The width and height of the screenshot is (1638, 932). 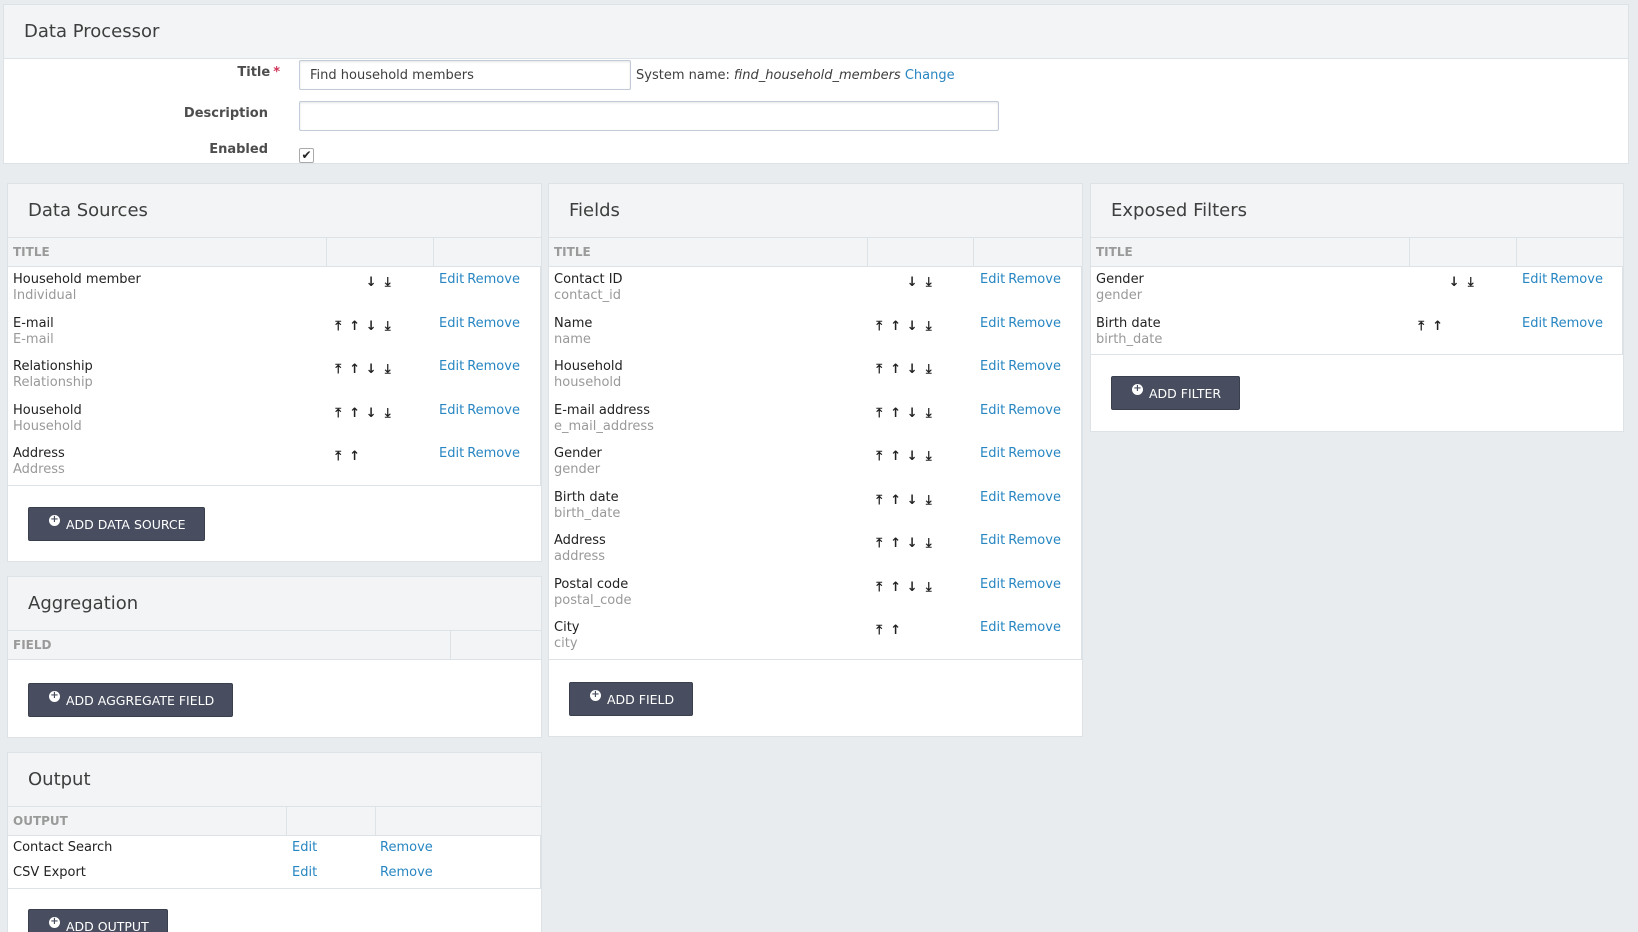 What do you see at coordinates (131, 700) in the screenshot?
I see `add-aggregate-field-button: + ADD AGGREGATE FIELD` at bounding box center [131, 700].